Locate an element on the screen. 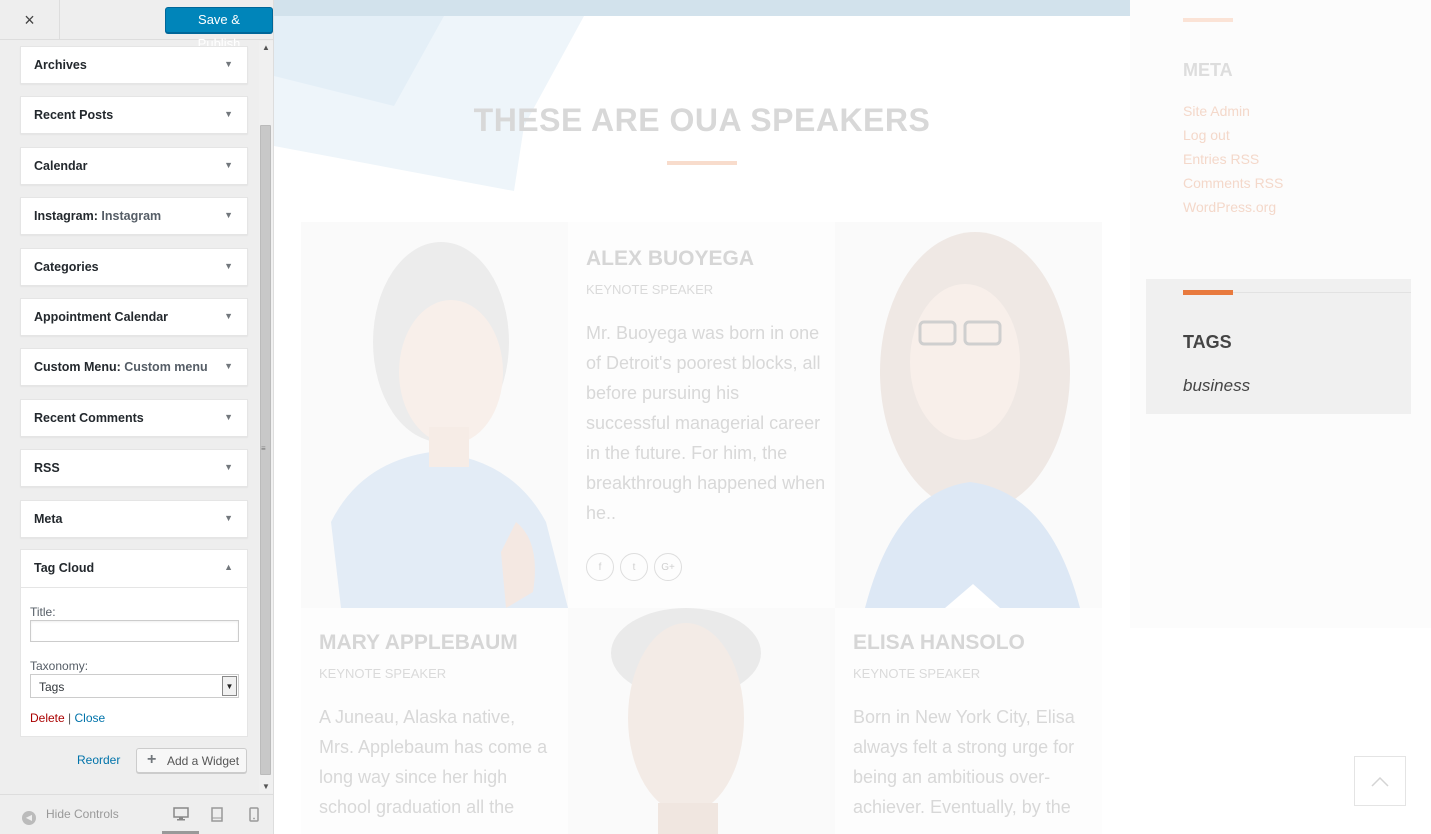 The width and height of the screenshot is (1431, 834). tablet-preview-icon is located at coordinates (217, 817).